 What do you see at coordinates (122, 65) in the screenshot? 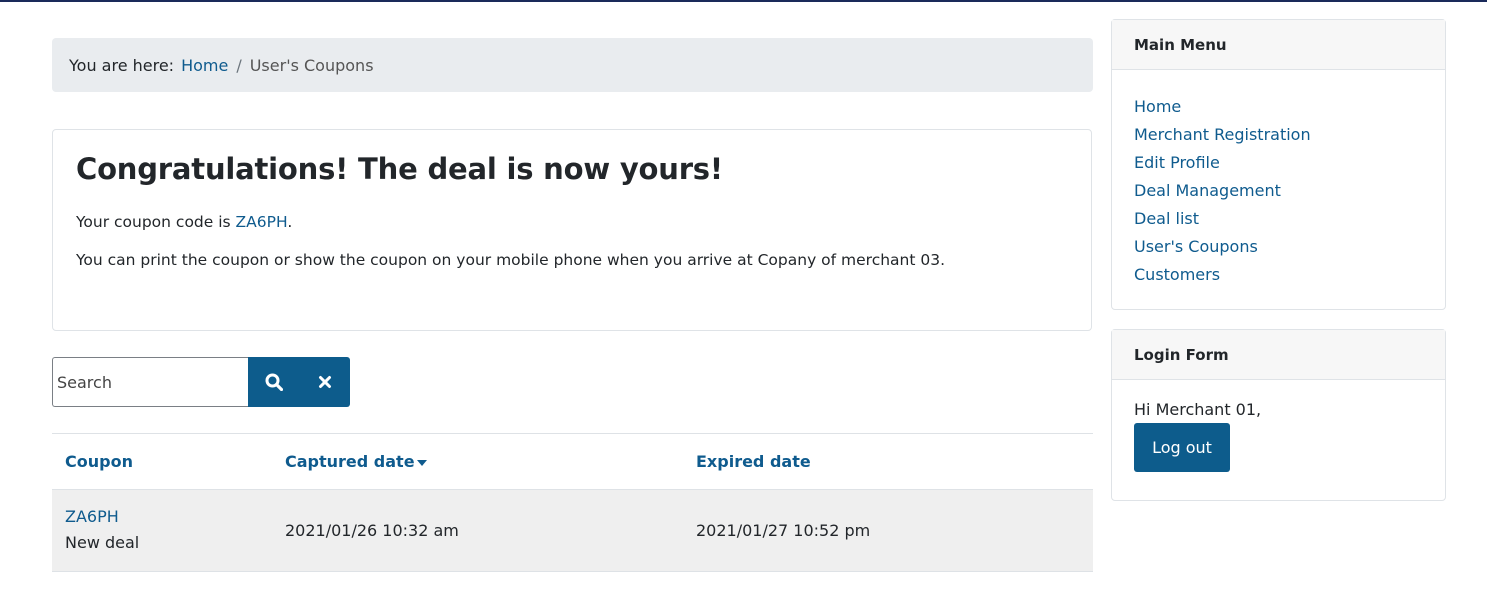
I see `breadcrumb-prefix: You are here:` at bounding box center [122, 65].